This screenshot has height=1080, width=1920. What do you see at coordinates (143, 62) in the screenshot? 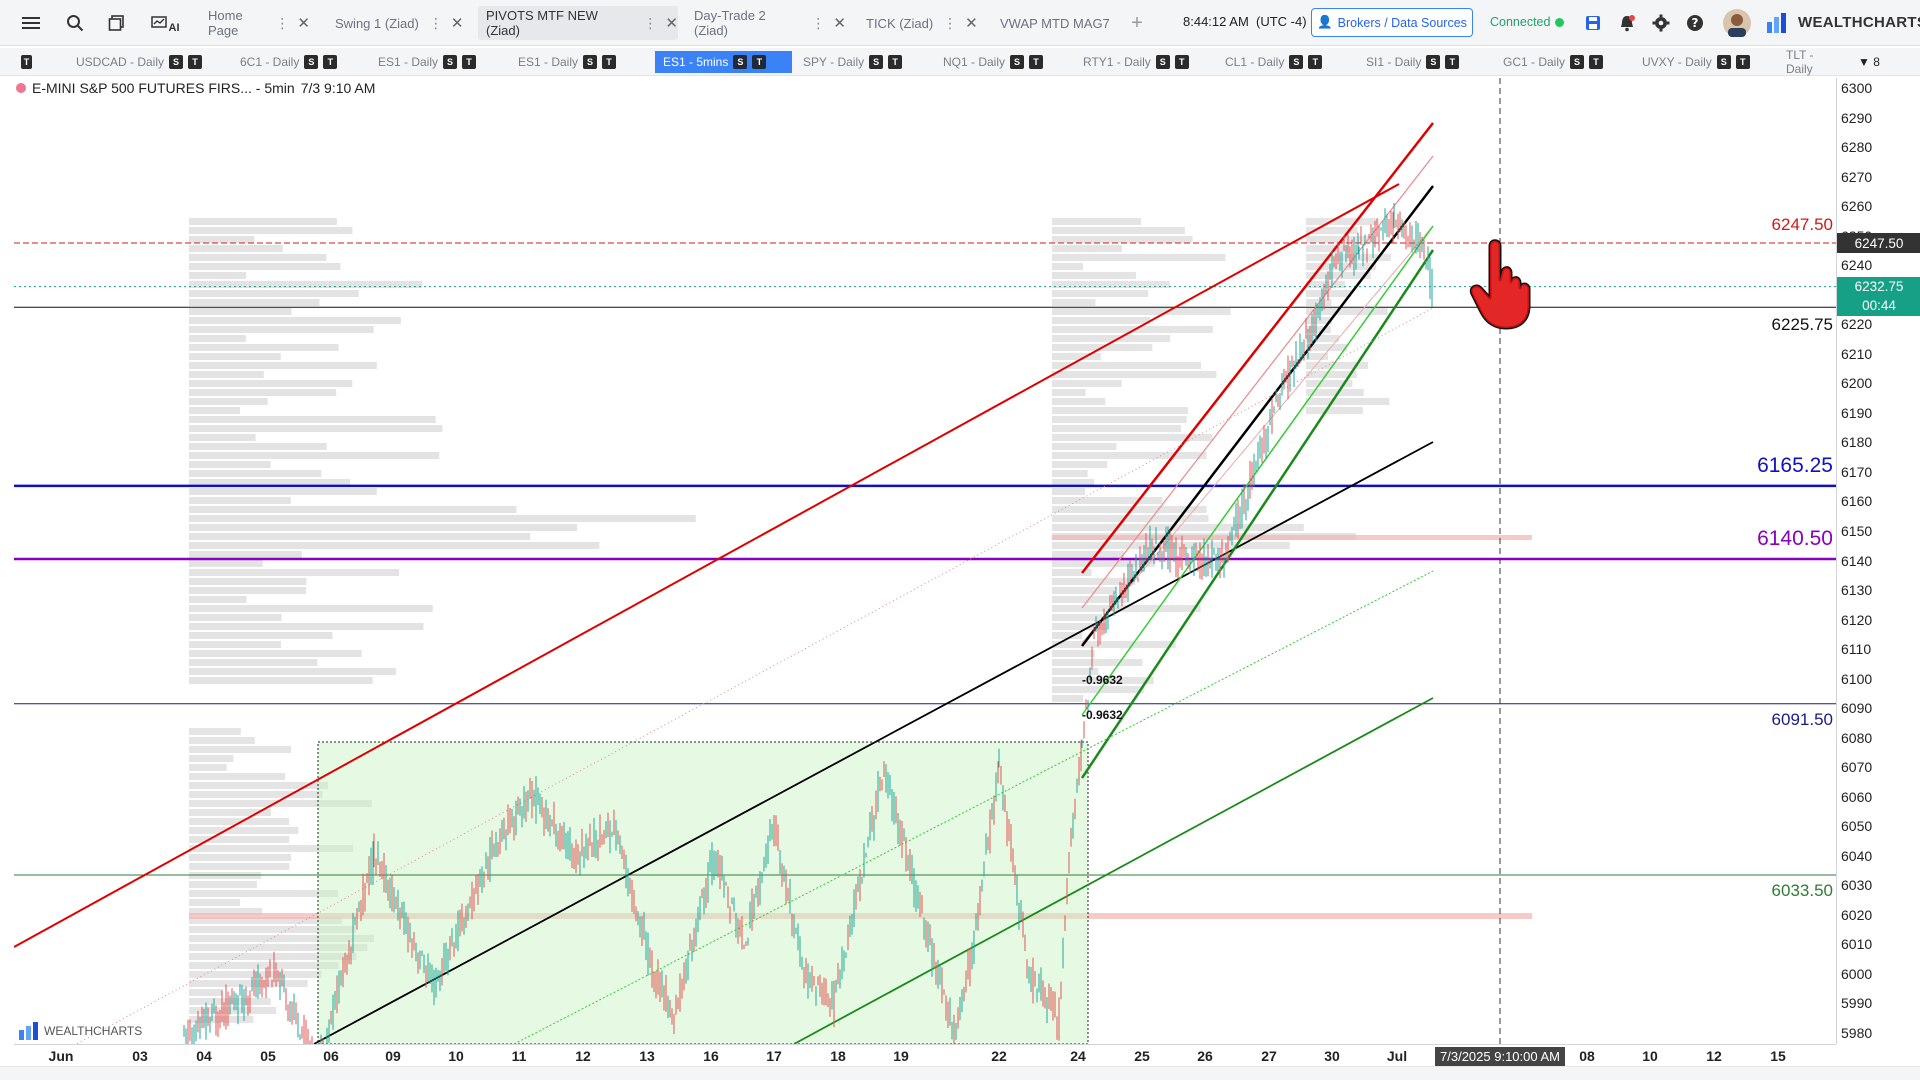
I see `symbol-tab-0: USDCAD - Daily S T` at bounding box center [143, 62].